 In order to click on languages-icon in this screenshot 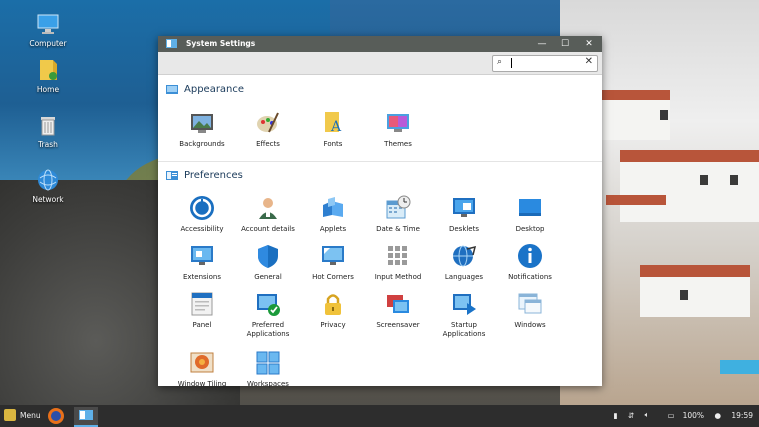, I will do `click(464, 256)`.